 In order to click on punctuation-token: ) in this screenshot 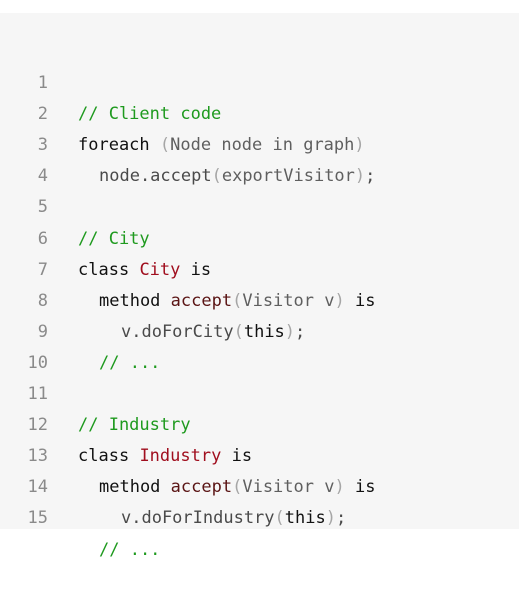, I will do `click(330, 518)`.